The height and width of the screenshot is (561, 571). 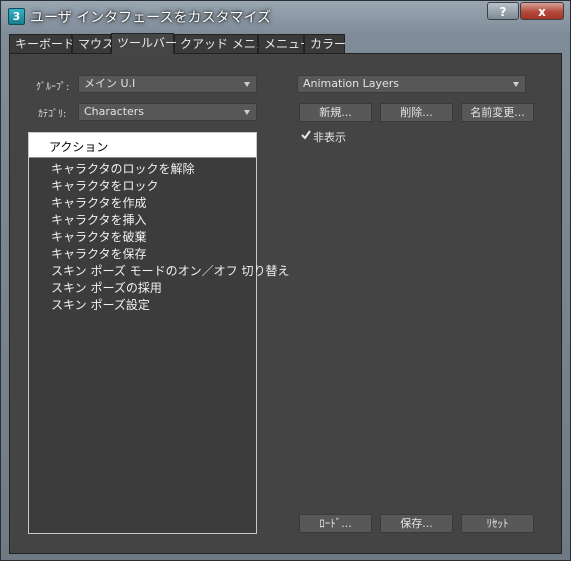 What do you see at coordinates (106, 287) in the screenshot?
I see `list-item: スキン ポーズの採用` at bounding box center [106, 287].